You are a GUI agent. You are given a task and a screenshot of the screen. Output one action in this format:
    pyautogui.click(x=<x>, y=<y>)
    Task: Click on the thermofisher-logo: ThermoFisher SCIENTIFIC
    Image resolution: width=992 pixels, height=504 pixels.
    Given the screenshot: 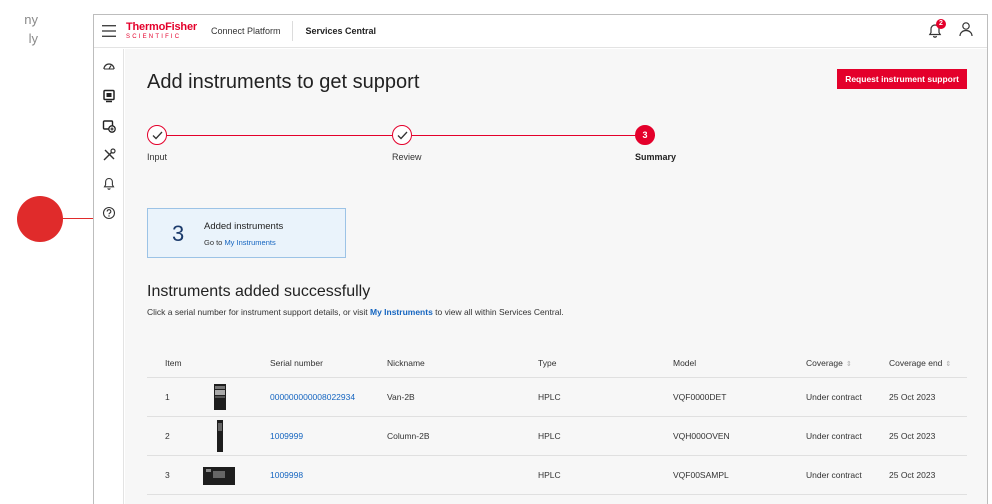 What is the action you would take?
    pyautogui.click(x=161, y=31)
    